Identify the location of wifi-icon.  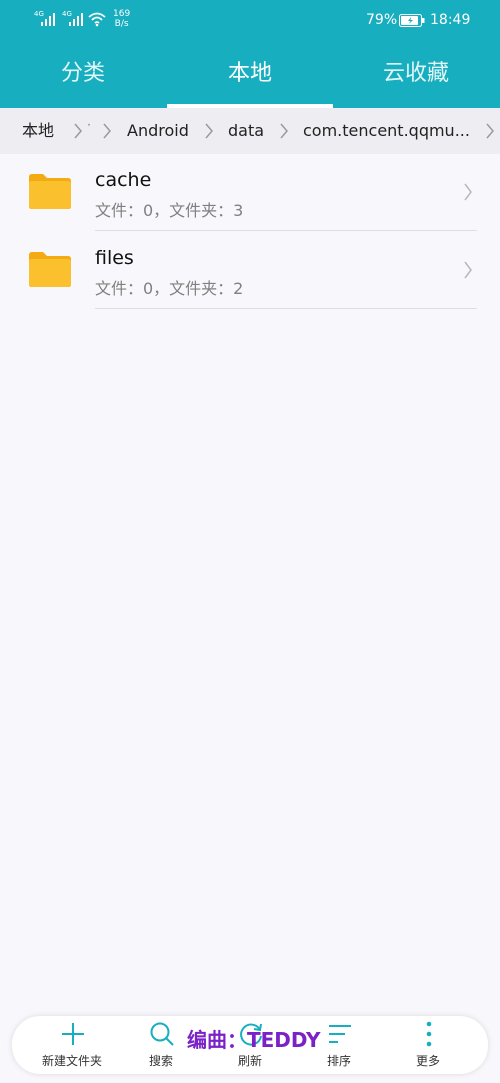
(97, 19).